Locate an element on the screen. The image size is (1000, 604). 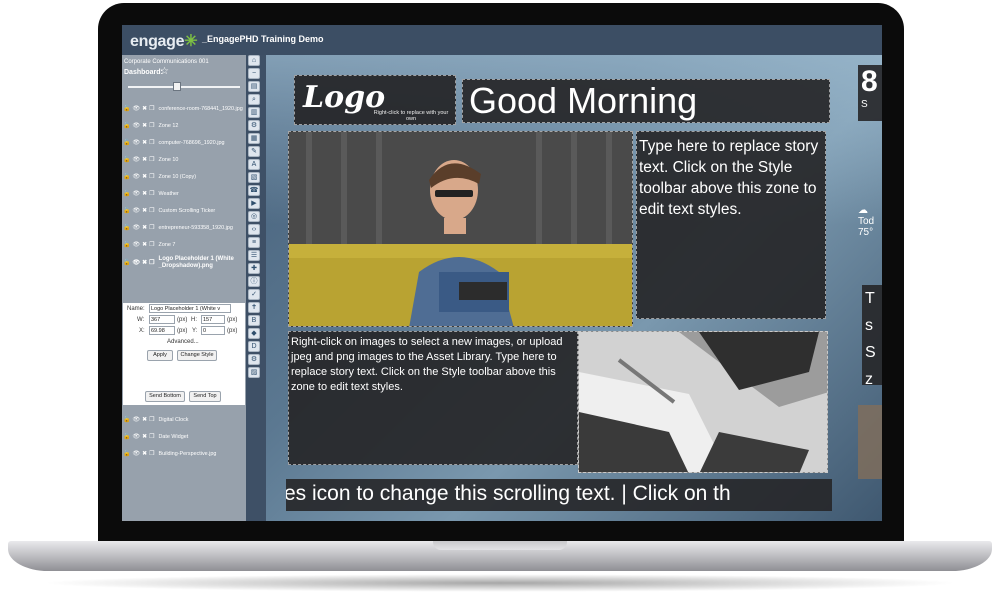
photo-zone-entrepreneur is located at coordinates (460, 229).